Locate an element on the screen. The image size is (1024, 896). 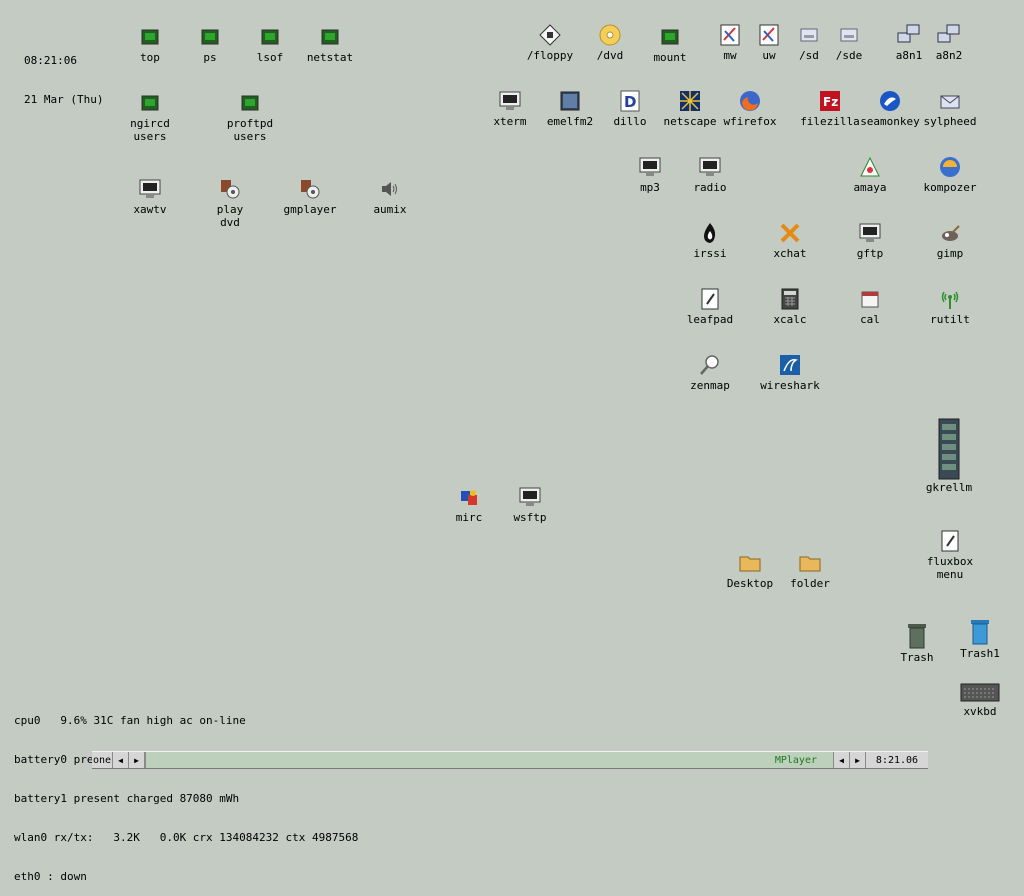
gimp-launcher: gimp is located at coordinates (950, 240).